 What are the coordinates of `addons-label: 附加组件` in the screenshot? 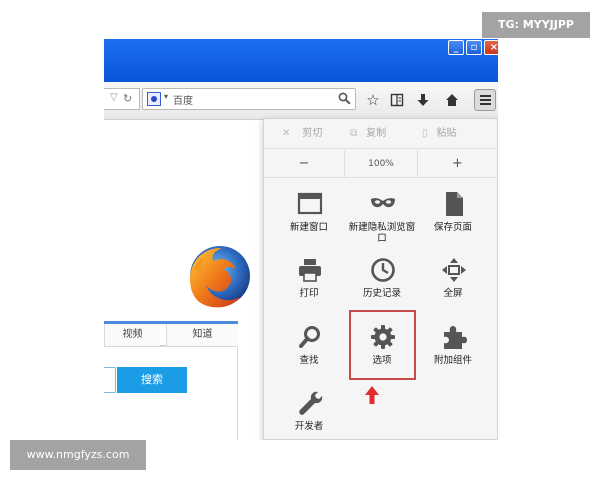 It's located at (452, 360).